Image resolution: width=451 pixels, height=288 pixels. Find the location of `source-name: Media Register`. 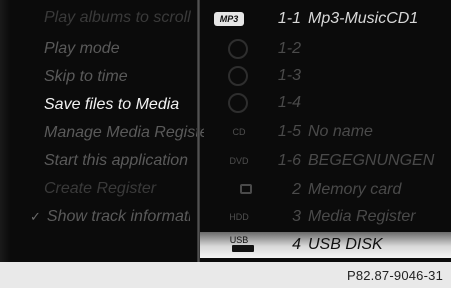

source-name: Media Register is located at coordinates (362, 216).